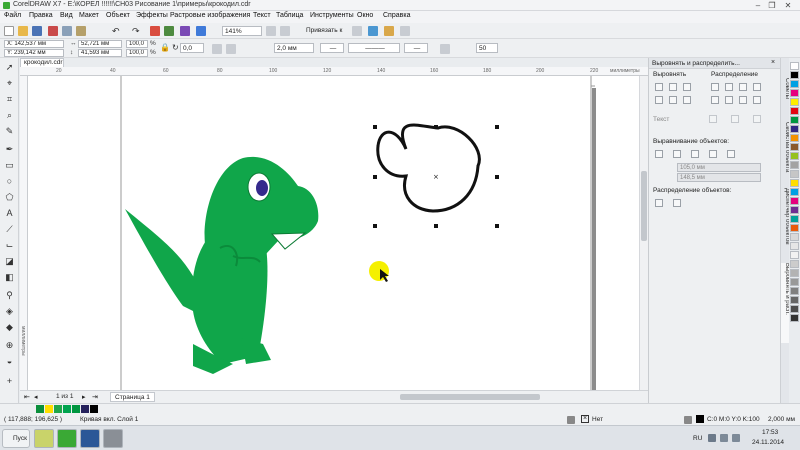 This screenshot has height=450, width=800. What do you see at coordinates (768, 442) in the screenshot?
I see `clock-date: 24.11.2014` at bounding box center [768, 442].